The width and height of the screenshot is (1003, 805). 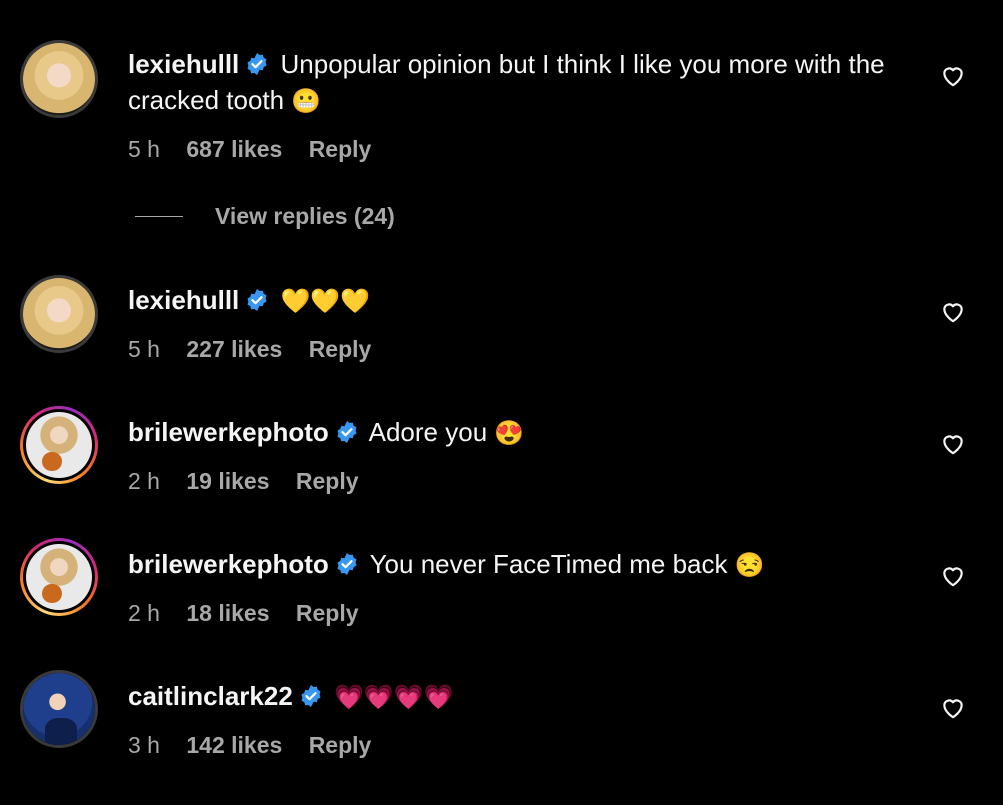 I want to click on username: caitlinclark22, so click(x=210, y=696).